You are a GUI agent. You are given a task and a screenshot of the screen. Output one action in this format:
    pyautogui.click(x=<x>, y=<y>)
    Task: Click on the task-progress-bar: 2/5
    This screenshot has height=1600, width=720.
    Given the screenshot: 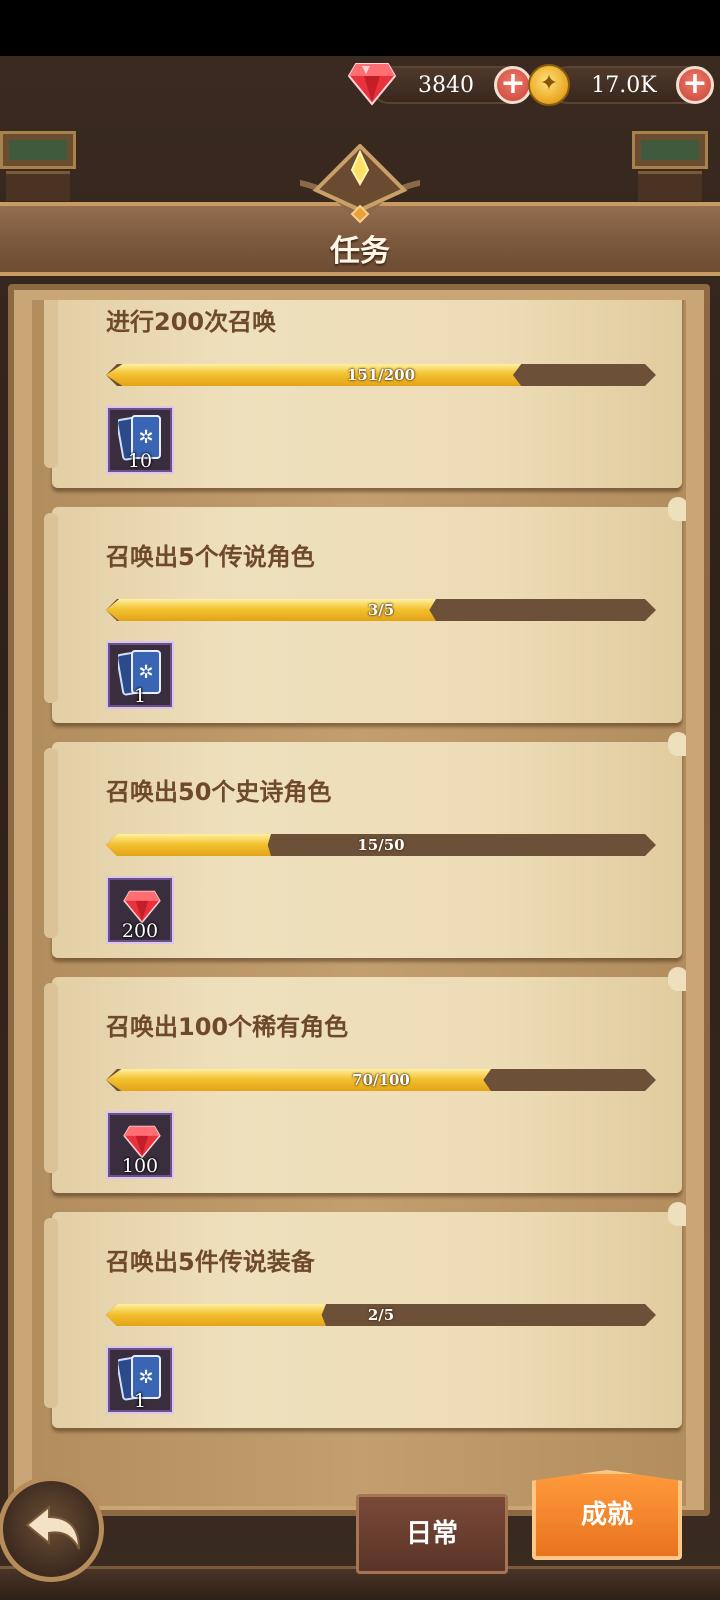 What is the action you would take?
    pyautogui.click(x=381, y=1315)
    